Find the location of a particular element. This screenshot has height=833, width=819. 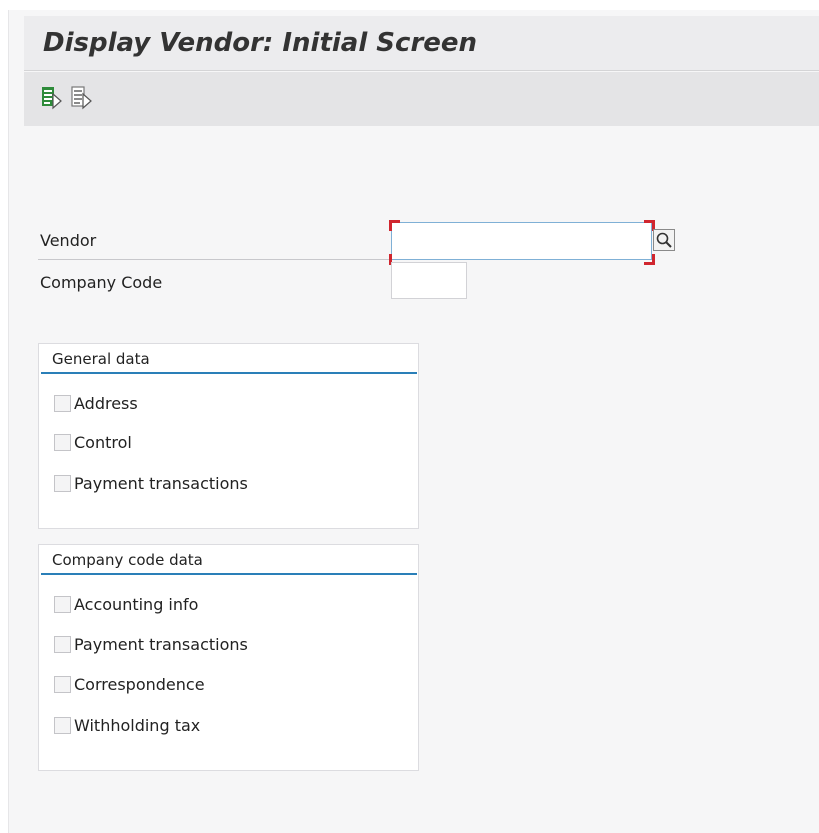

checkbox-accounting-info: Accounting info is located at coordinates (126, 604).